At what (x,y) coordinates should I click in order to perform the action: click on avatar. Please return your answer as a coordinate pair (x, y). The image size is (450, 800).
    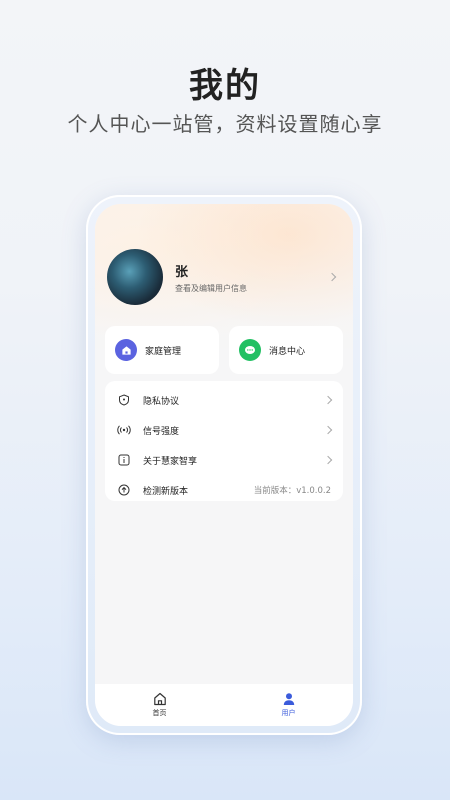
    Looking at the image, I should click on (135, 277).